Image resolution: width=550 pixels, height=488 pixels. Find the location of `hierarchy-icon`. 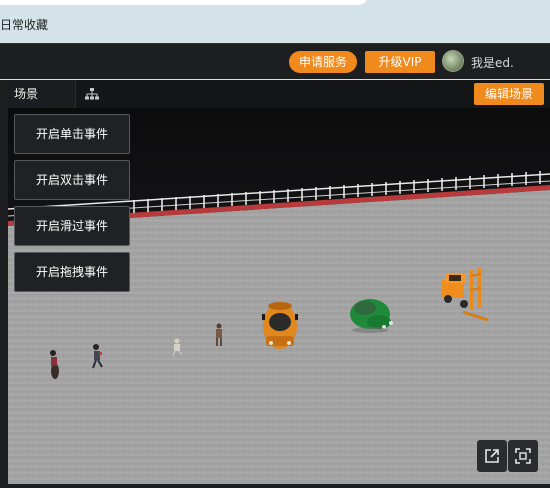

hierarchy-icon is located at coordinates (92, 94).